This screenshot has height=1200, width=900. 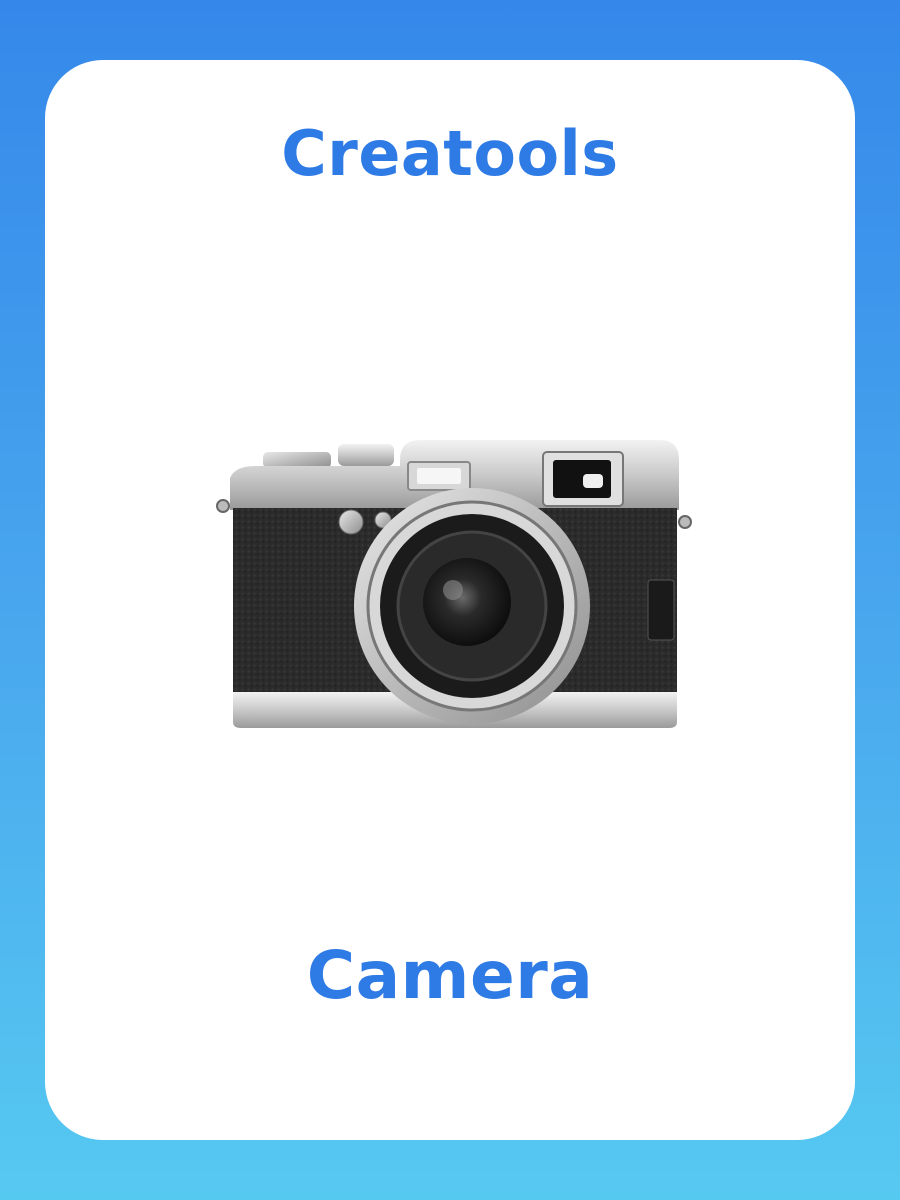 What do you see at coordinates (450, 975) in the screenshot?
I see `card-word: Camera` at bounding box center [450, 975].